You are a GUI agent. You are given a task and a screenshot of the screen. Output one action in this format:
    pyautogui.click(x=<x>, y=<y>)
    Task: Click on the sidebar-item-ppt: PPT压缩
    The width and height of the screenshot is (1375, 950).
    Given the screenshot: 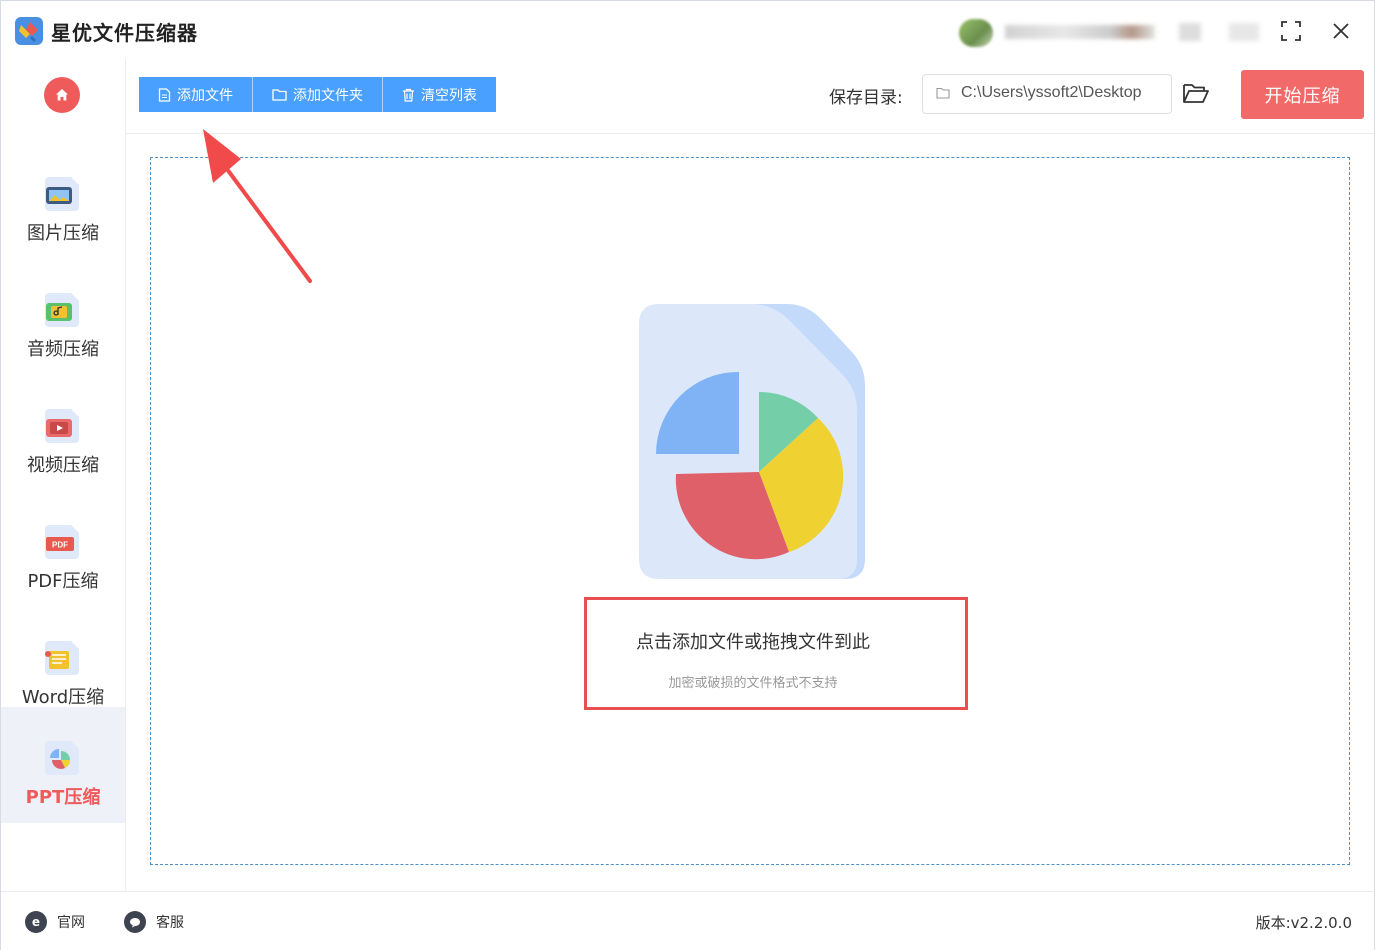 What is the action you would take?
    pyautogui.click(x=63, y=765)
    